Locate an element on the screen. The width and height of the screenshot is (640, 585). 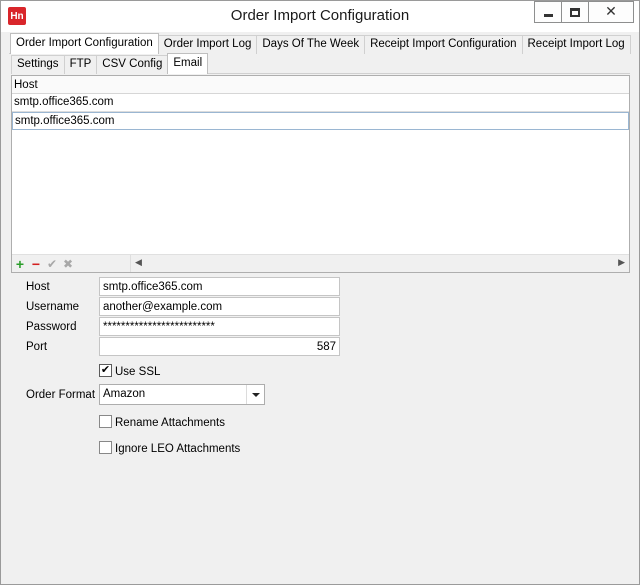
plus-icon: + is located at coordinates (20, 264).